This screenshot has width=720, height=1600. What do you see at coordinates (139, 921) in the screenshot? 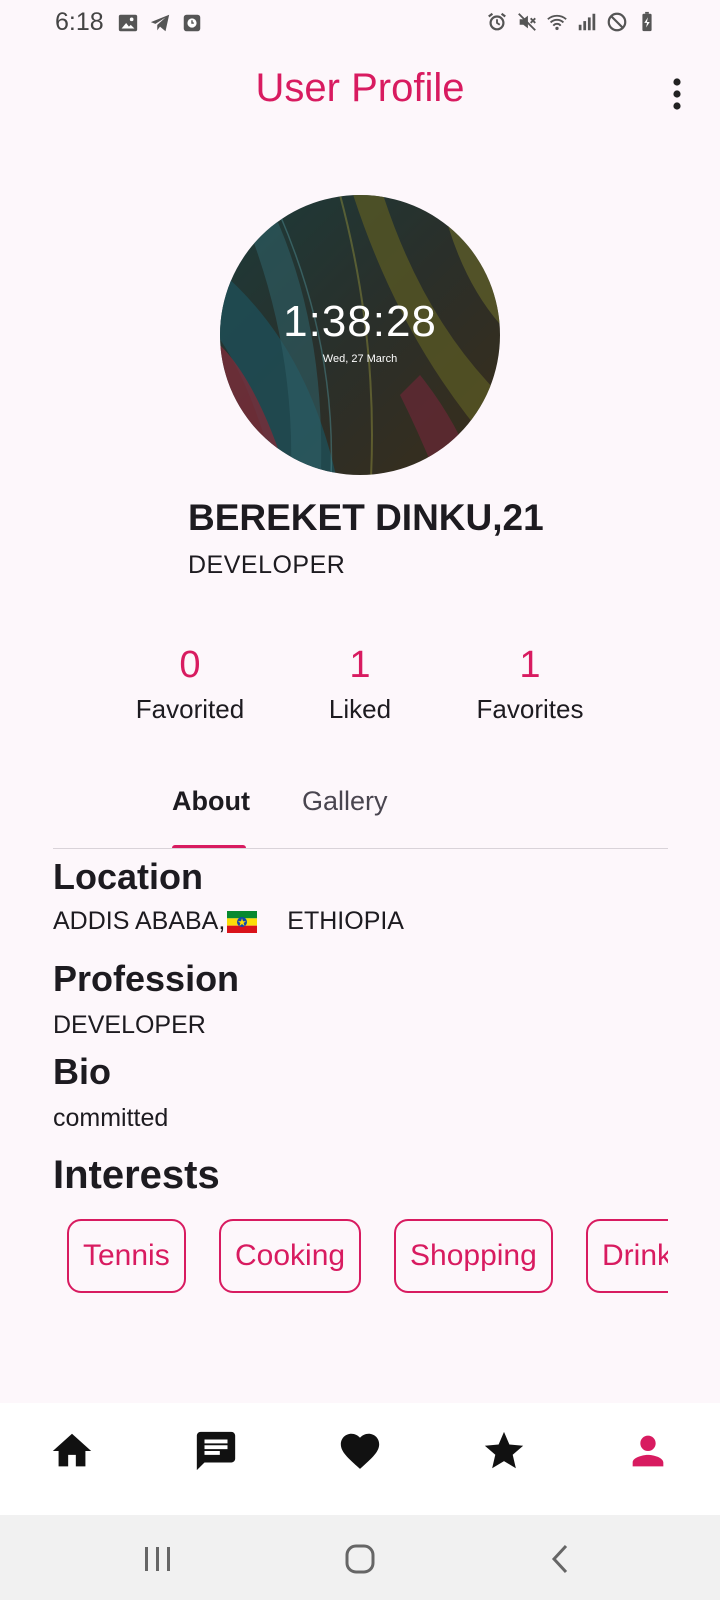
I see `location-city: ADDIS ABABA,` at bounding box center [139, 921].